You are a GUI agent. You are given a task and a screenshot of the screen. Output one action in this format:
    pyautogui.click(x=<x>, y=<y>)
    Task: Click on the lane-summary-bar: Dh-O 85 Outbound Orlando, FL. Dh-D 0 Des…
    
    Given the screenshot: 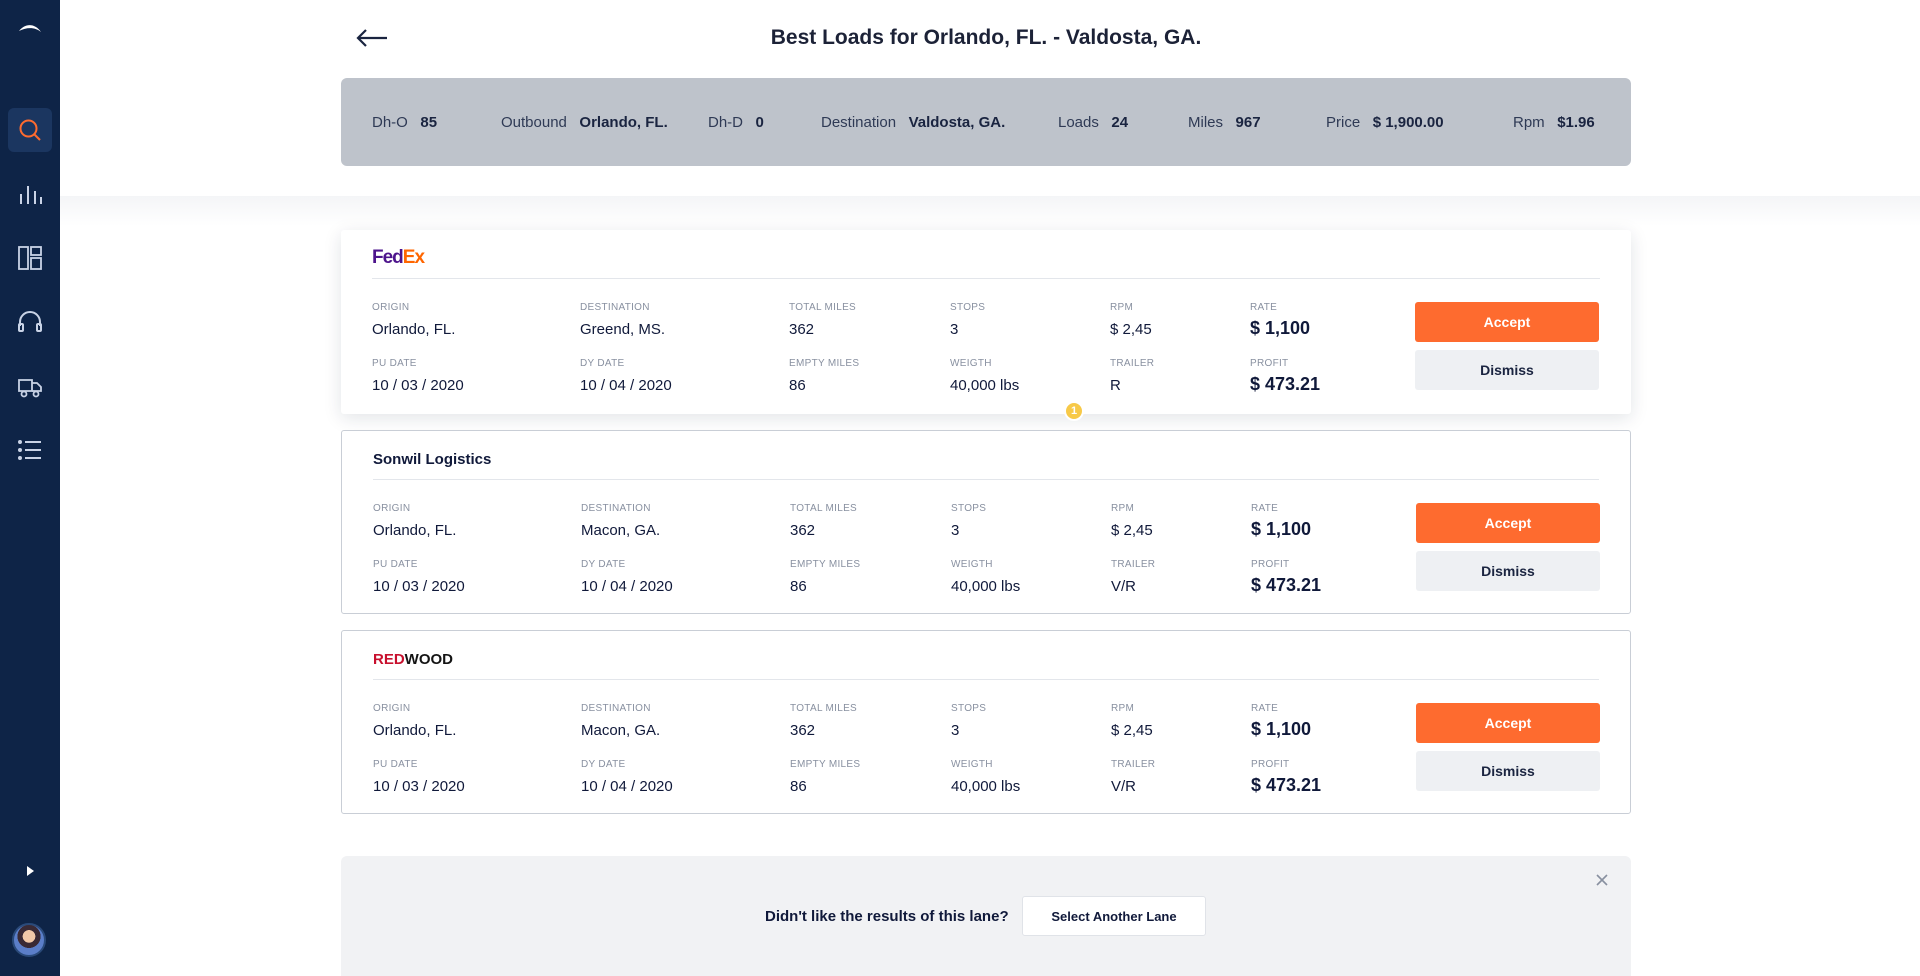 What is the action you would take?
    pyautogui.click(x=986, y=122)
    